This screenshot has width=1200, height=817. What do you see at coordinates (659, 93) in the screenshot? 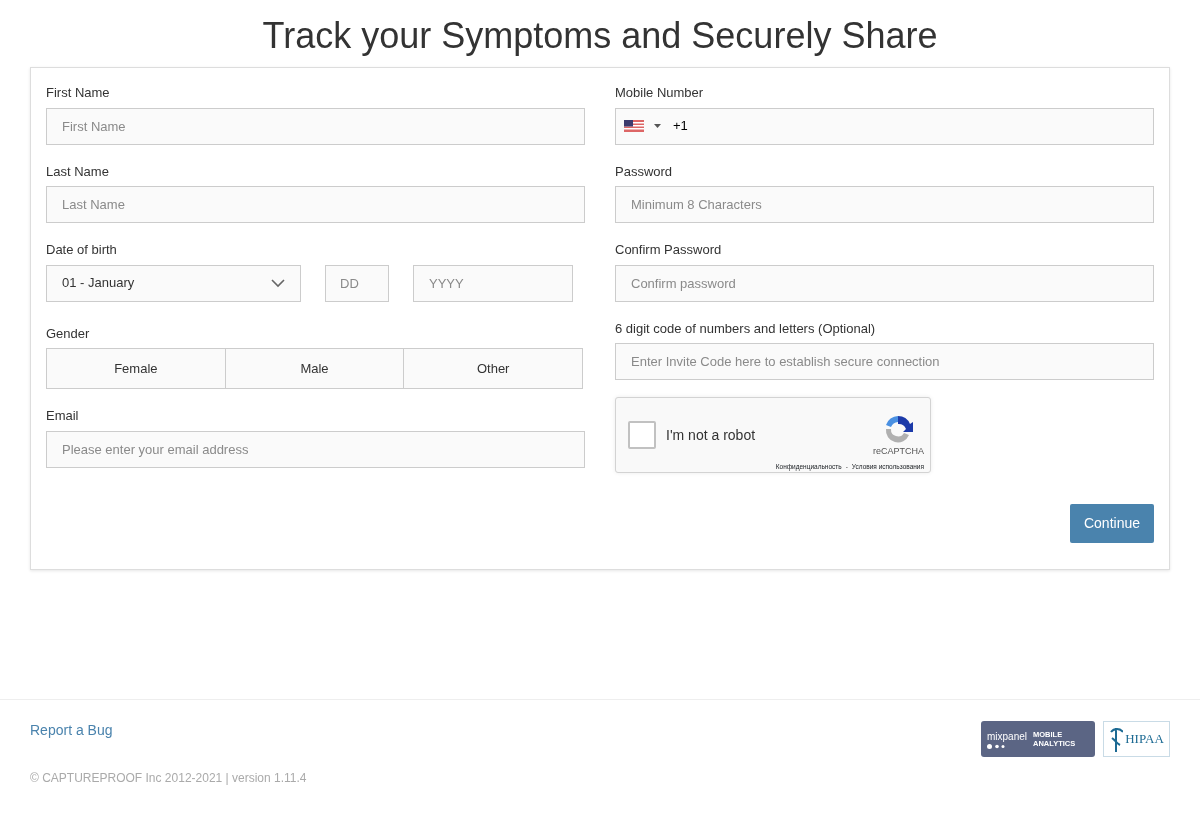
I see `field-label: Mobile Number` at bounding box center [659, 93].